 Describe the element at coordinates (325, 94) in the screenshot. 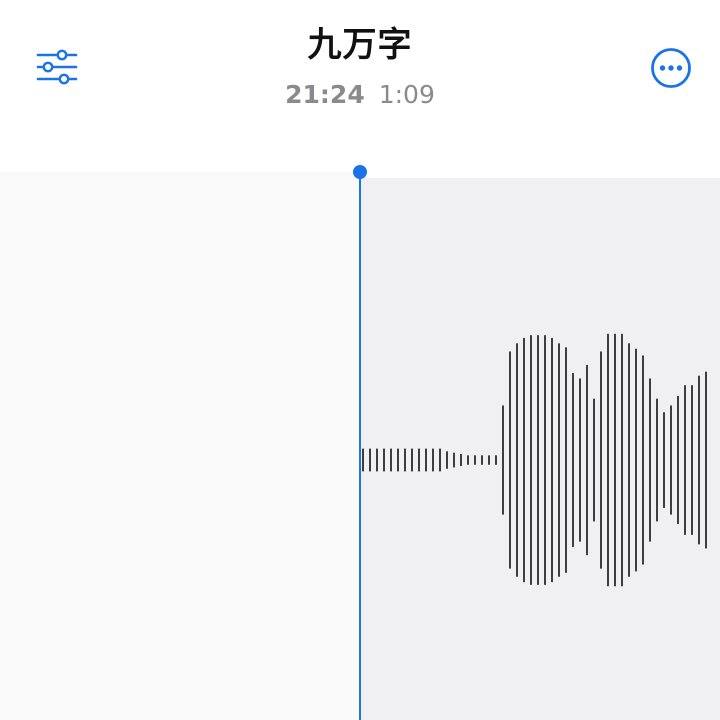

I see `recording-time: 21:24` at that location.